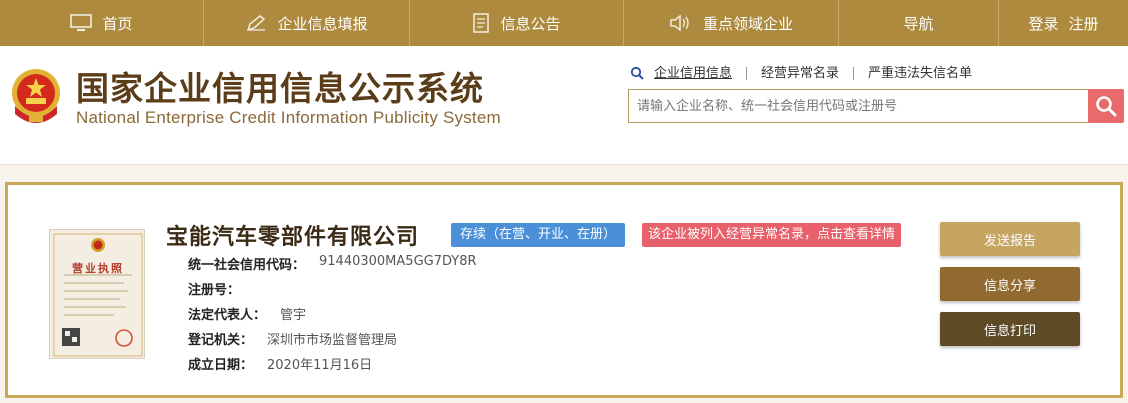 The image size is (1128, 403). Describe the element at coordinates (1063, 23) in the screenshot. I see `nav-auth: 登录 注册` at that location.